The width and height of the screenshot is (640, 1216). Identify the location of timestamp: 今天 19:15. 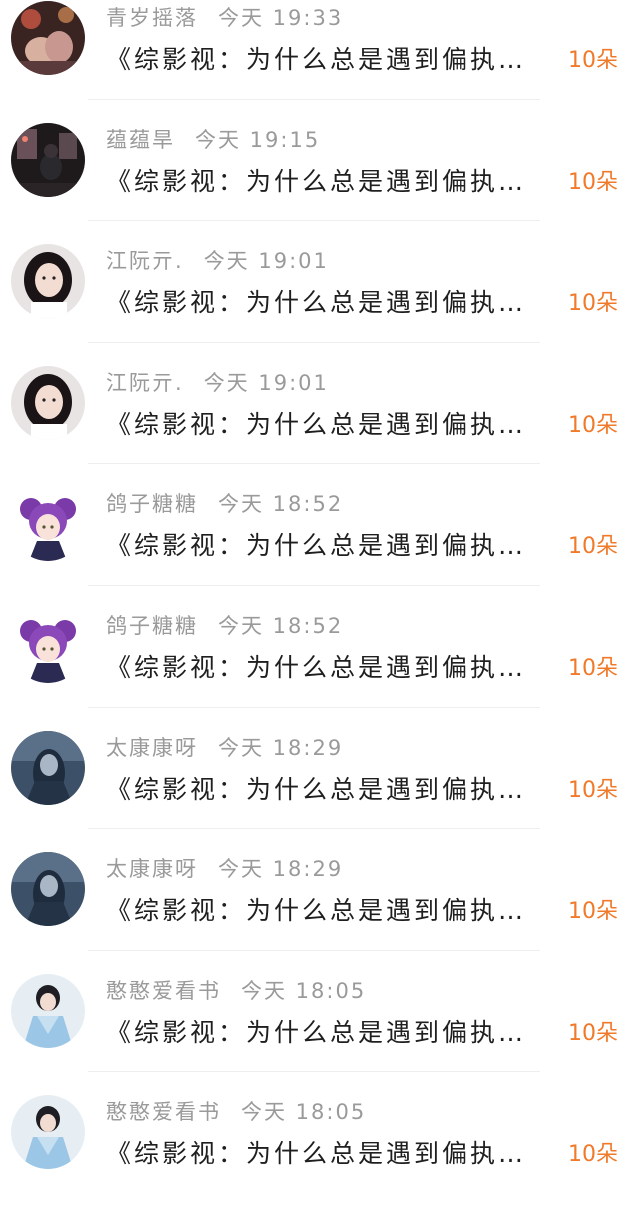
(258, 139).